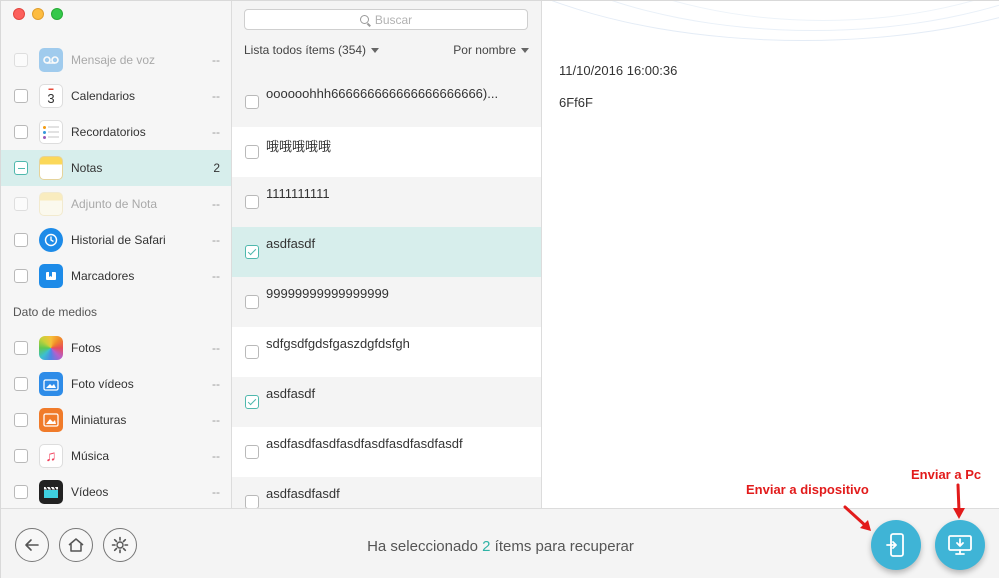 This screenshot has height=578, width=999. I want to click on selection-status: Ha seleccionado 2 ítems para recuperar, so click(500, 546).